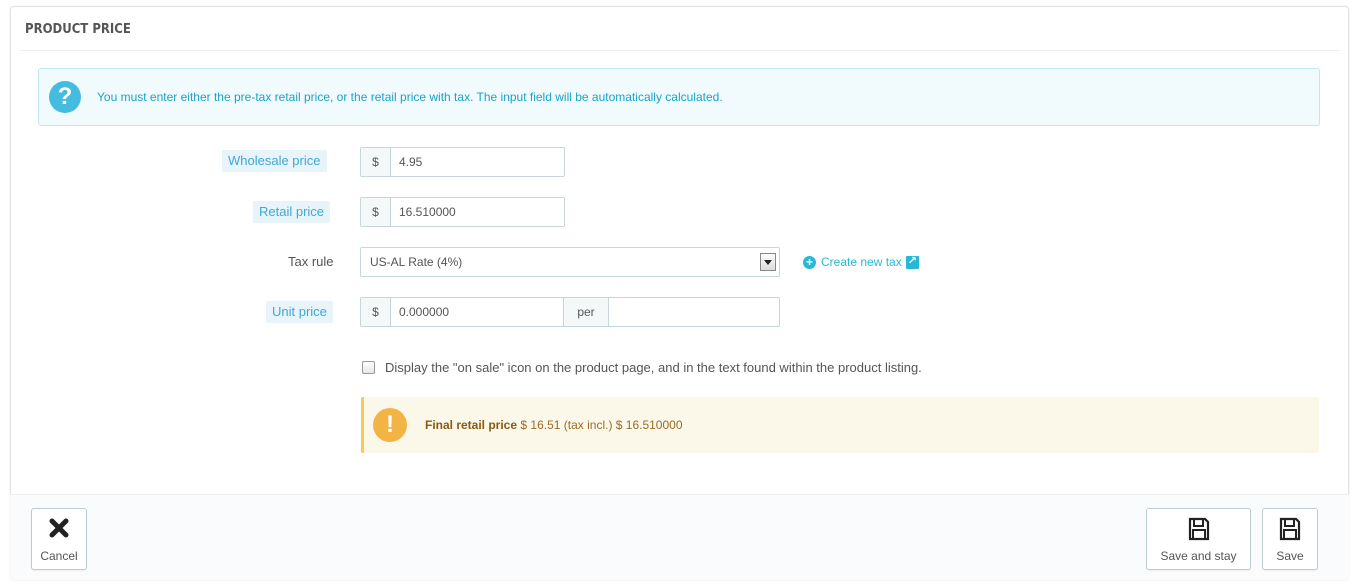  What do you see at coordinates (570, 262) in the screenshot?
I see `tax-rule-select: US-AL Rate (4%)` at bounding box center [570, 262].